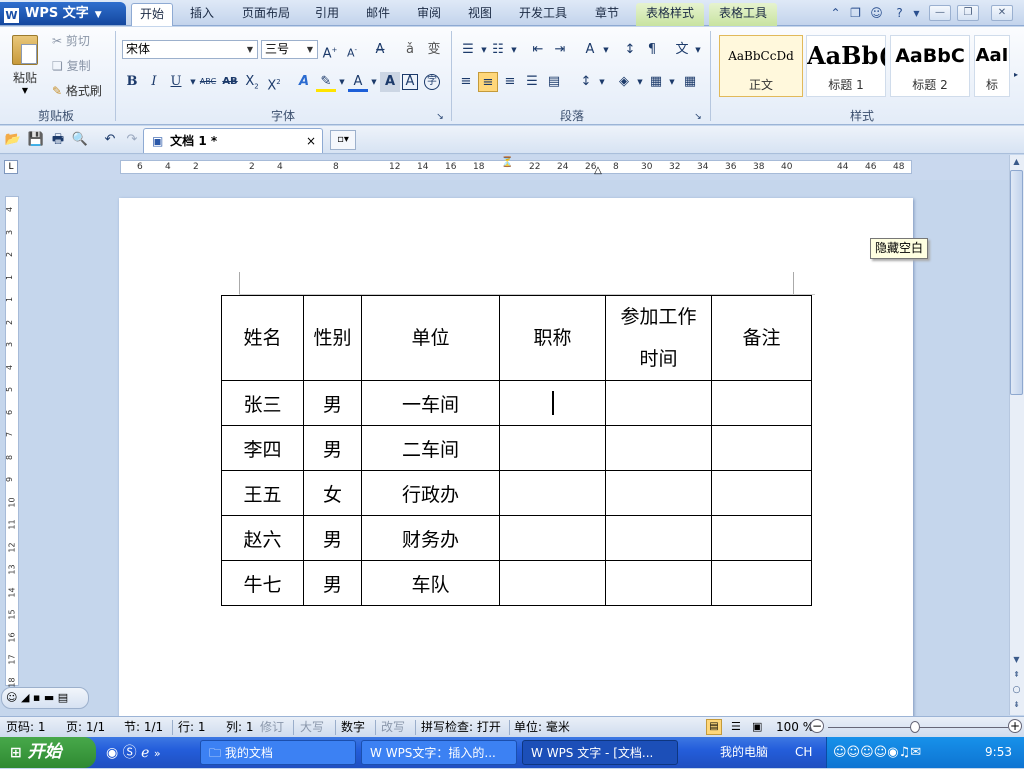 This screenshot has width=1024, height=769. What do you see at coordinates (112, 753) in the screenshot?
I see `media-player-icon: ◉` at bounding box center [112, 753].